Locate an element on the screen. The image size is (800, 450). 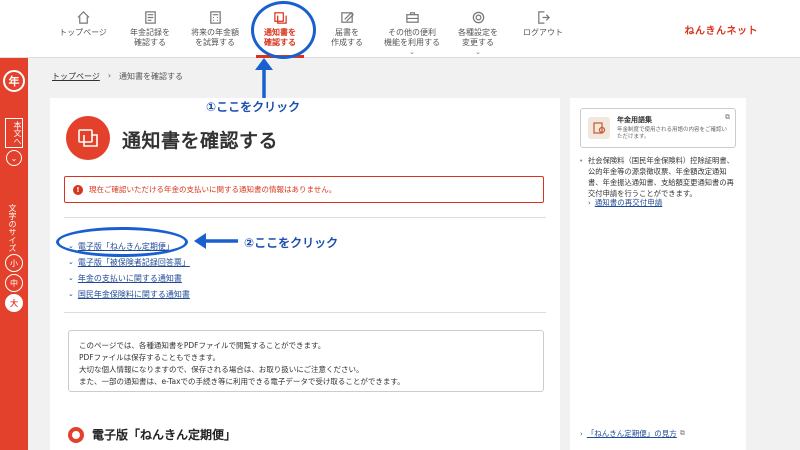
nav-label: その他の便利 機能を利用する is located at coordinates (412, 37).